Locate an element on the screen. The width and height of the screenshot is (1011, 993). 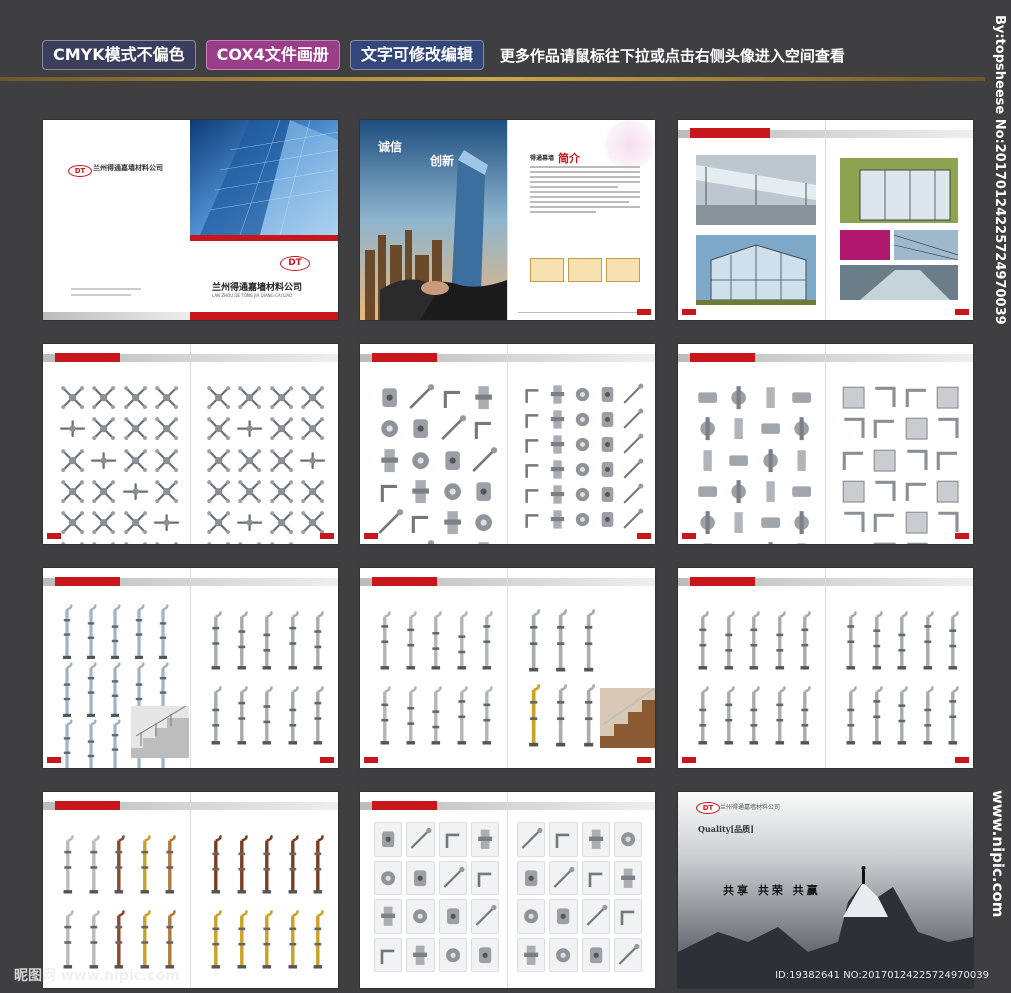
cover-company-name: 兰州得通嘉墙材料公司 is located at coordinates (257, 288).